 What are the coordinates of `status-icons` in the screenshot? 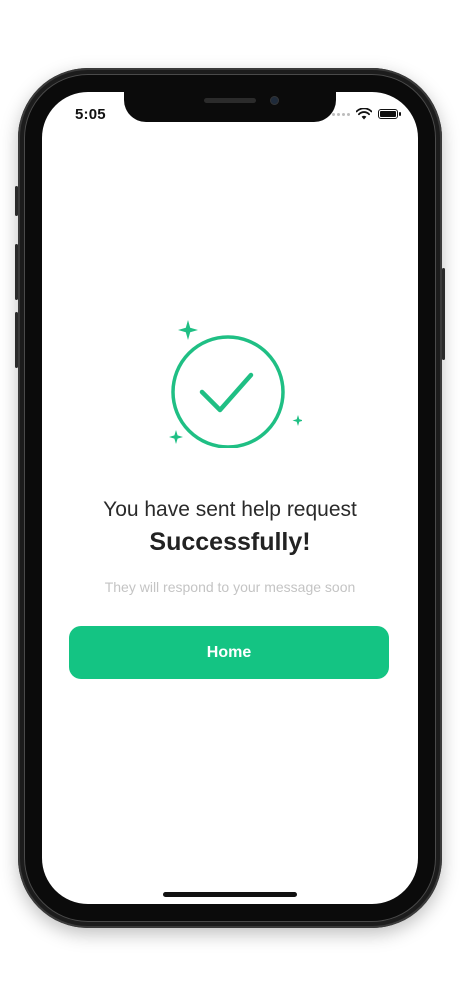 It's located at (366, 114).